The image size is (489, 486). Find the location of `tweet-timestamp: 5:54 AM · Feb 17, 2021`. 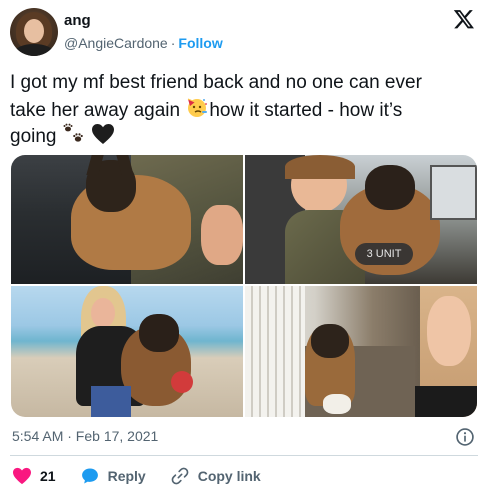

tweet-timestamp: 5:54 AM · Feb 17, 2021 is located at coordinates (85, 436).